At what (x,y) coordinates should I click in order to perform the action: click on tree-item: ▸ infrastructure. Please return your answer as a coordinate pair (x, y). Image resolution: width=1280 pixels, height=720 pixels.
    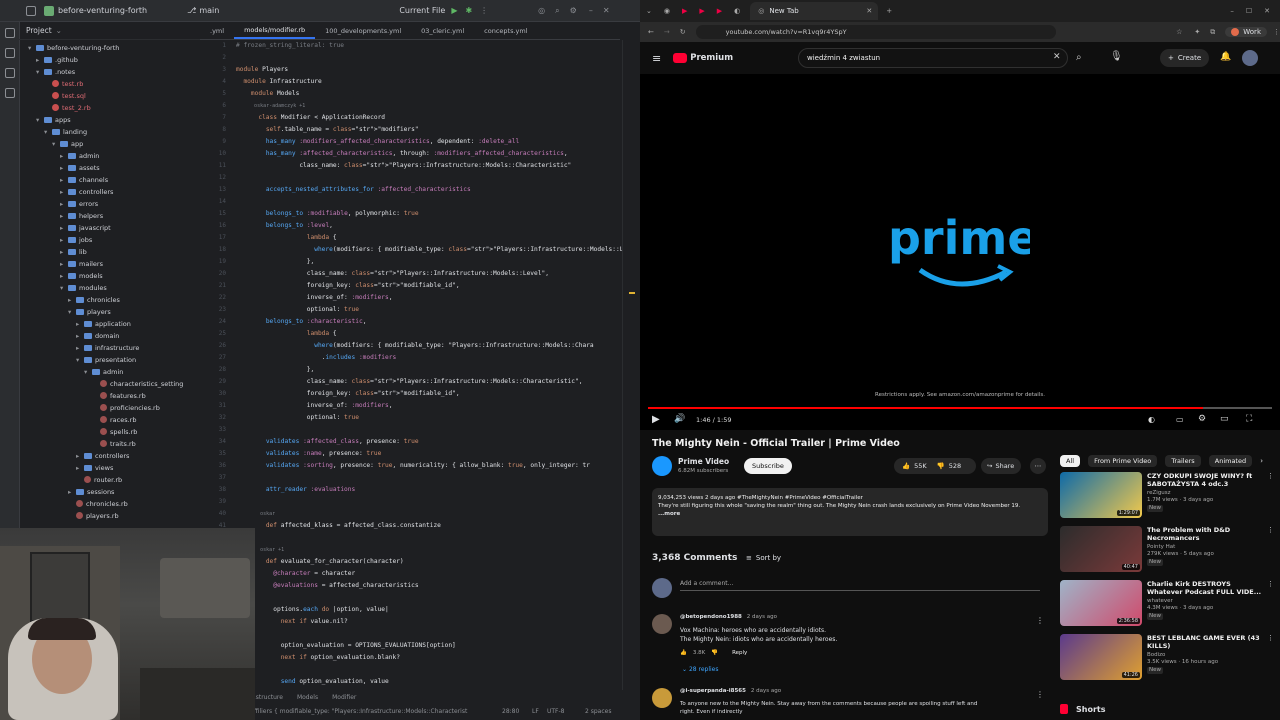
    Looking at the image, I should click on (110, 348).